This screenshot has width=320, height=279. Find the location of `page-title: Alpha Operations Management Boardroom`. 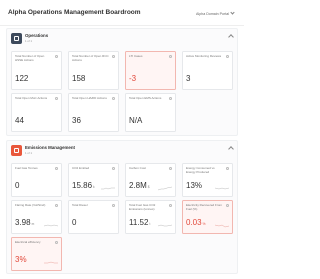

page-title: Alpha Operations Management Boardroom is located at coordinates (74, 12).